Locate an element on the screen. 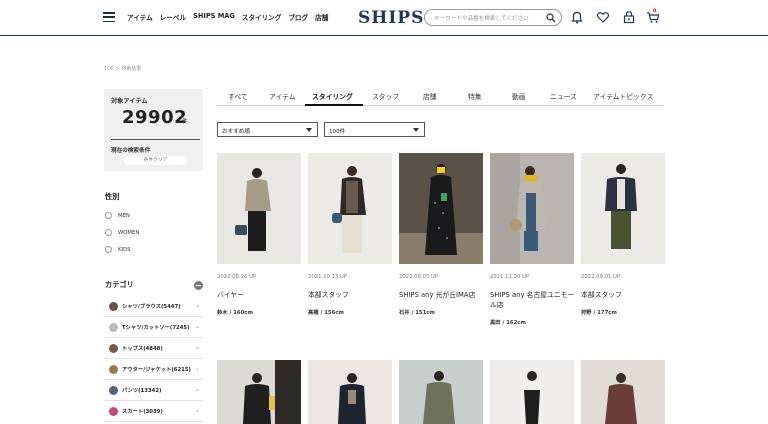 The image size is (768, 424). gender-label: WOMEN is located at coordinates (129, 232).